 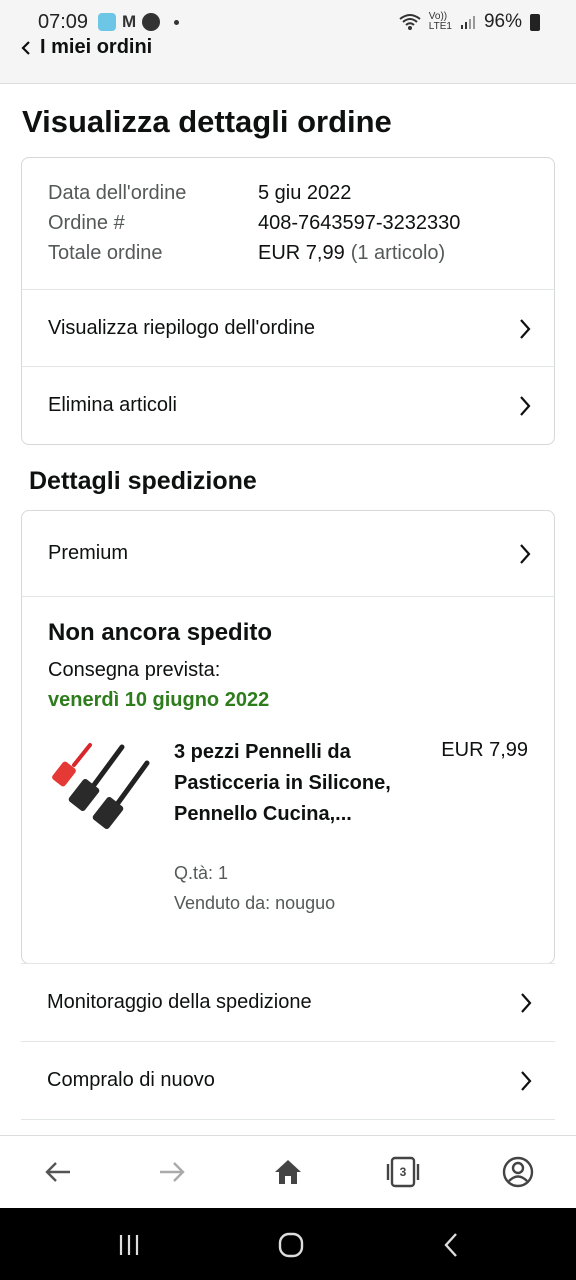 What do you see at coordinates (151, 22) in the screenshot?
I see `whatsapp-icon` at bounding box center [151, 22].